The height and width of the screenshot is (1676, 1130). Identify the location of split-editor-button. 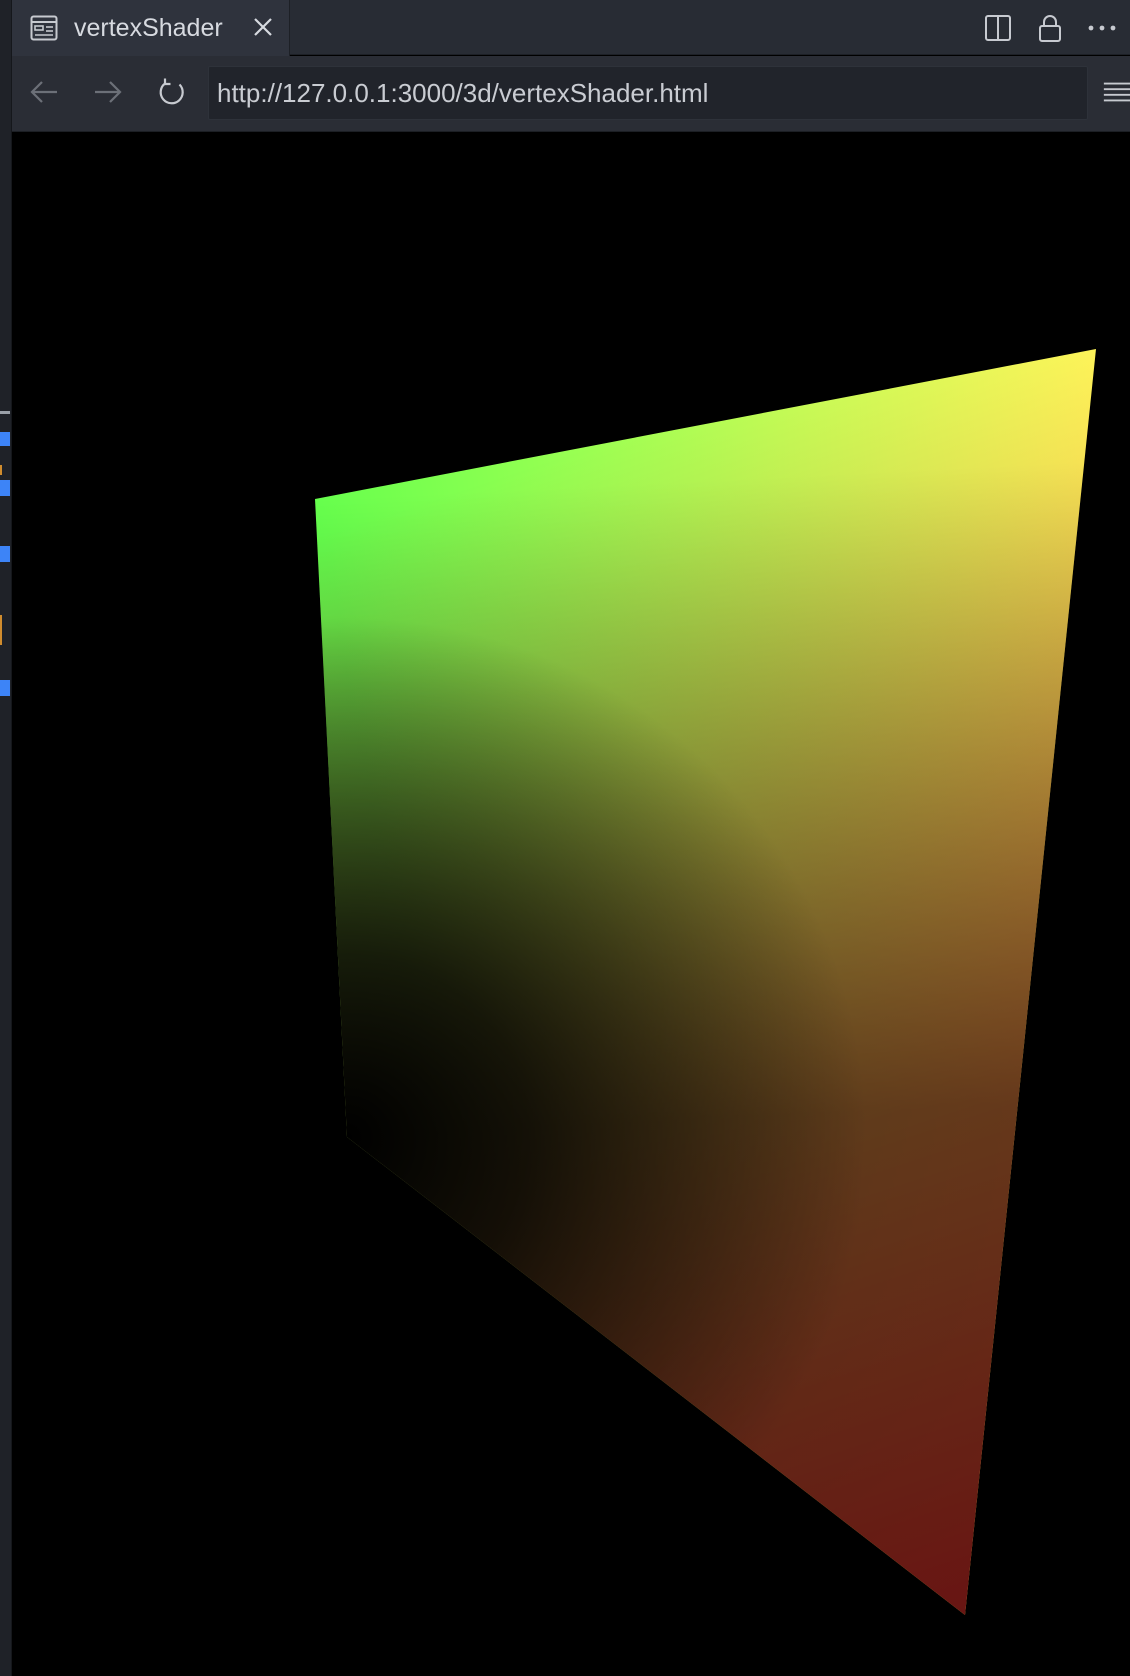
(998, 28).